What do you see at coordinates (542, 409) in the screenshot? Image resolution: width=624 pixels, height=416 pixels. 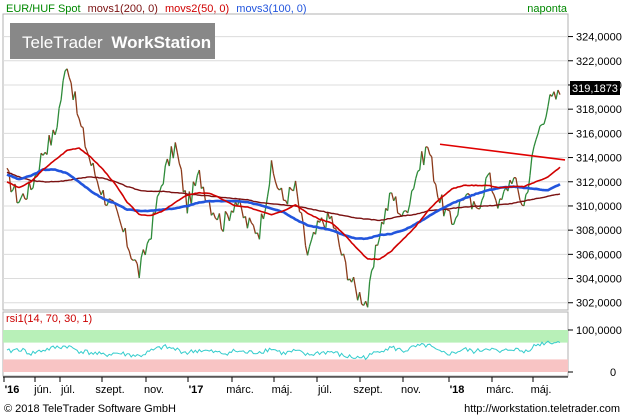 I see `footer-url: http://workstation.teletrader.com` at bounding box center [542, 409].